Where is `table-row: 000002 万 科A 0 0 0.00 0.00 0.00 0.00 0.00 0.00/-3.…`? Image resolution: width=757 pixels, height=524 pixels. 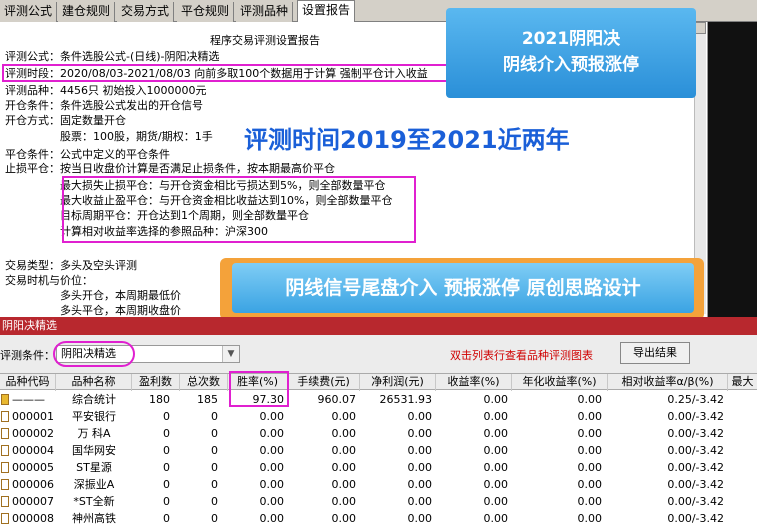
table-row: 000002 万 科A 0 0 0.00 0.00 0.00 0.00 0.00 0.00/-3.… is located at coordinates (378, 433).